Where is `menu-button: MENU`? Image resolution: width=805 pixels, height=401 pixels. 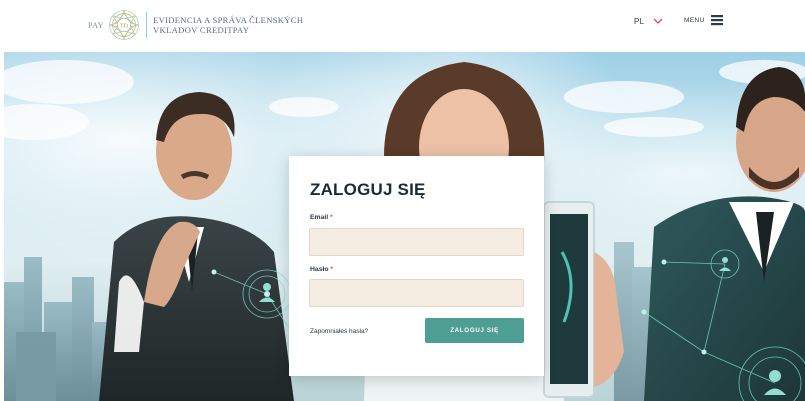
menu-button: MENU is located at coordinates (703, 20).